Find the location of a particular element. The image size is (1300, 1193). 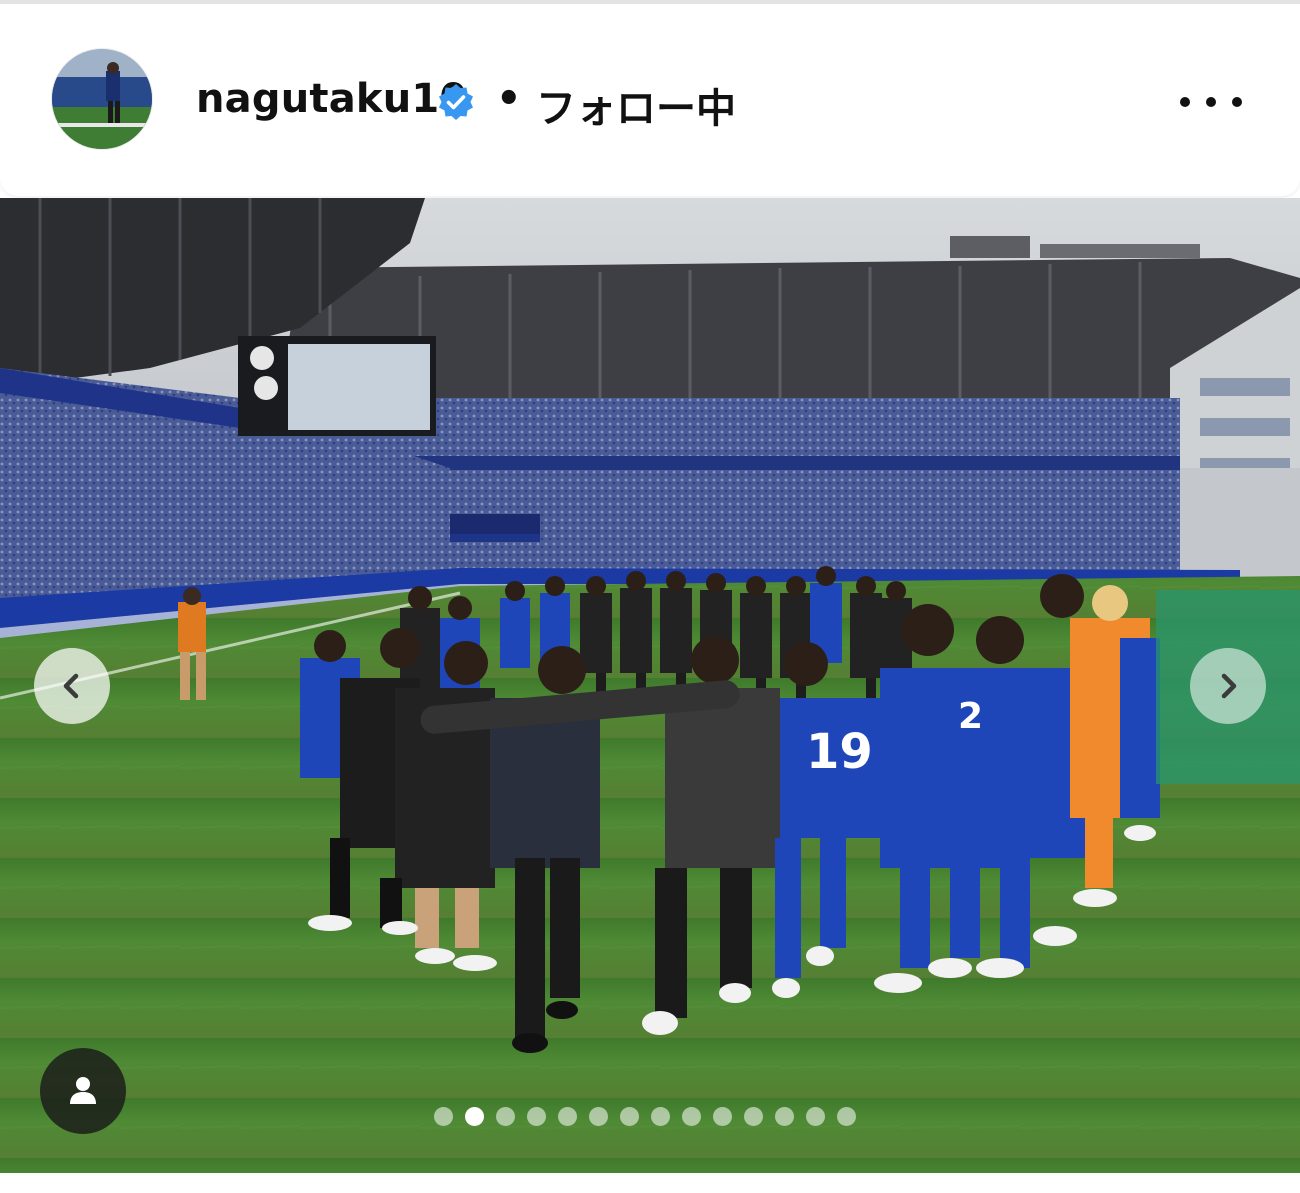

svg-text: 2 is located at coordinates (970, 716).